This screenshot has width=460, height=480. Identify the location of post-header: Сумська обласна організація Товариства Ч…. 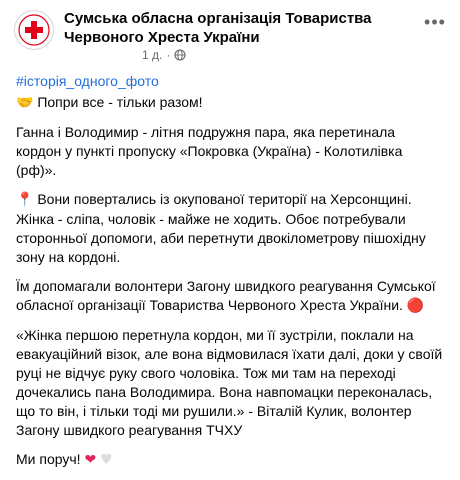
(230, 36).